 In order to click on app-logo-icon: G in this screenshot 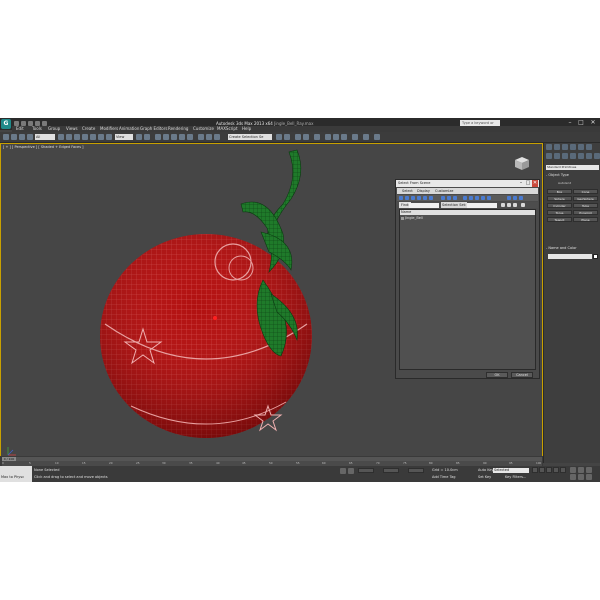, I will do `click(6, 124)`.